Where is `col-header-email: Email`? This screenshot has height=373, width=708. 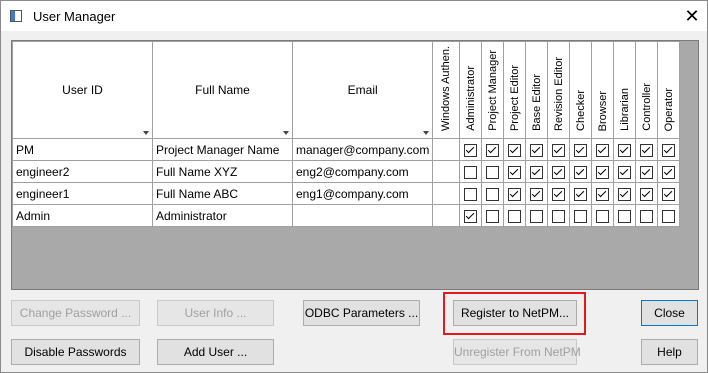 col-header-email: Email is located at coordinates (362, 90).